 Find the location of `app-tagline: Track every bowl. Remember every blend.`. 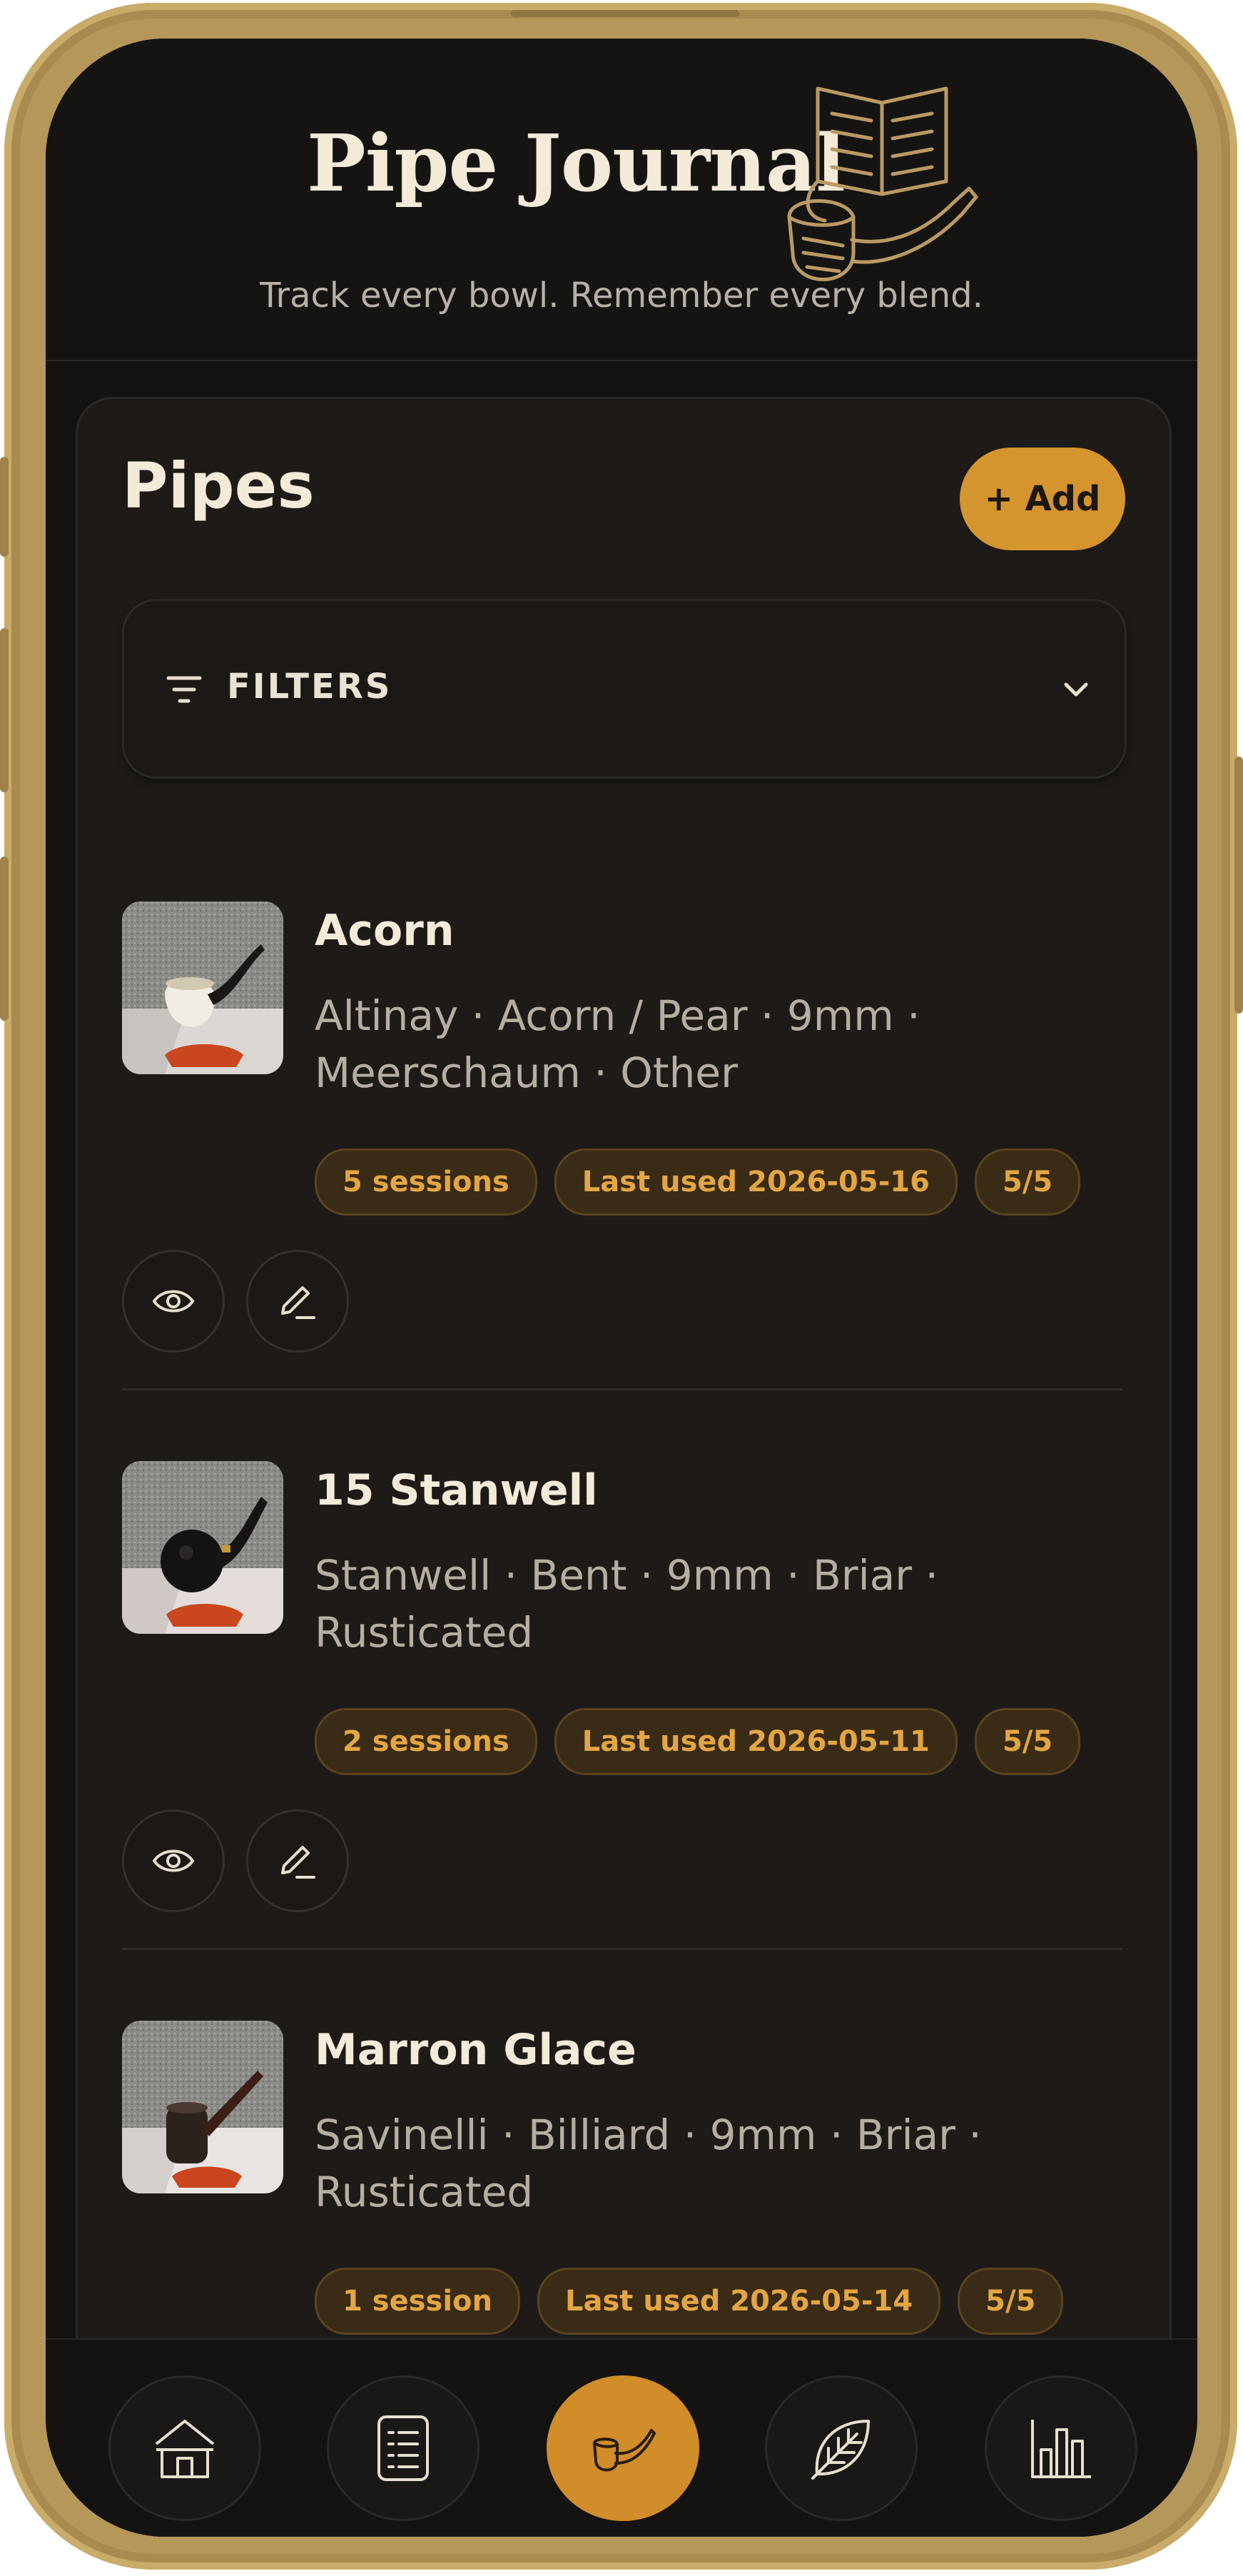

app-tagline: Track every bowl. Remember every blend. is located at coordinates (621, 295).